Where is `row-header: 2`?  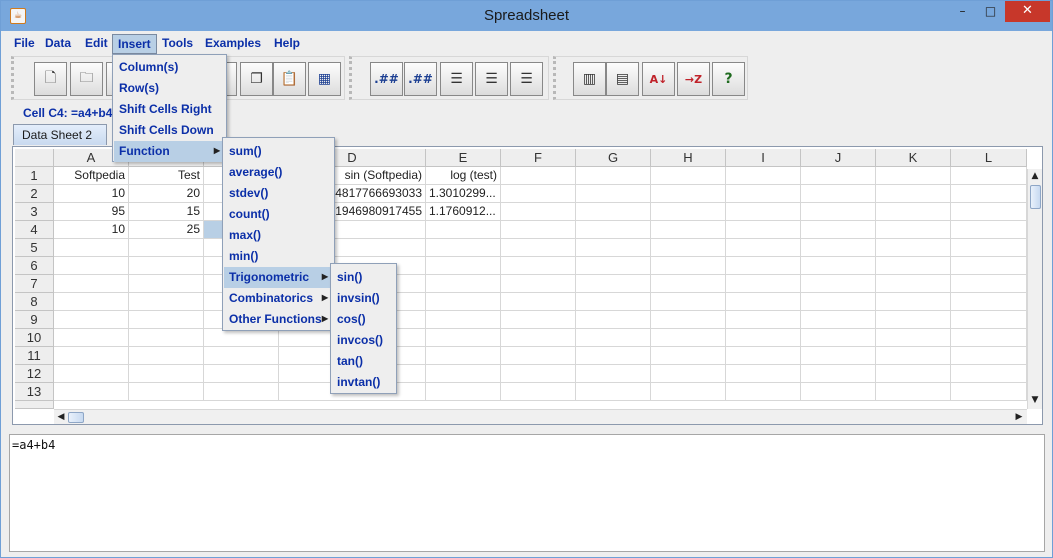 row-header: 2 is located at coordinates (34, 194).